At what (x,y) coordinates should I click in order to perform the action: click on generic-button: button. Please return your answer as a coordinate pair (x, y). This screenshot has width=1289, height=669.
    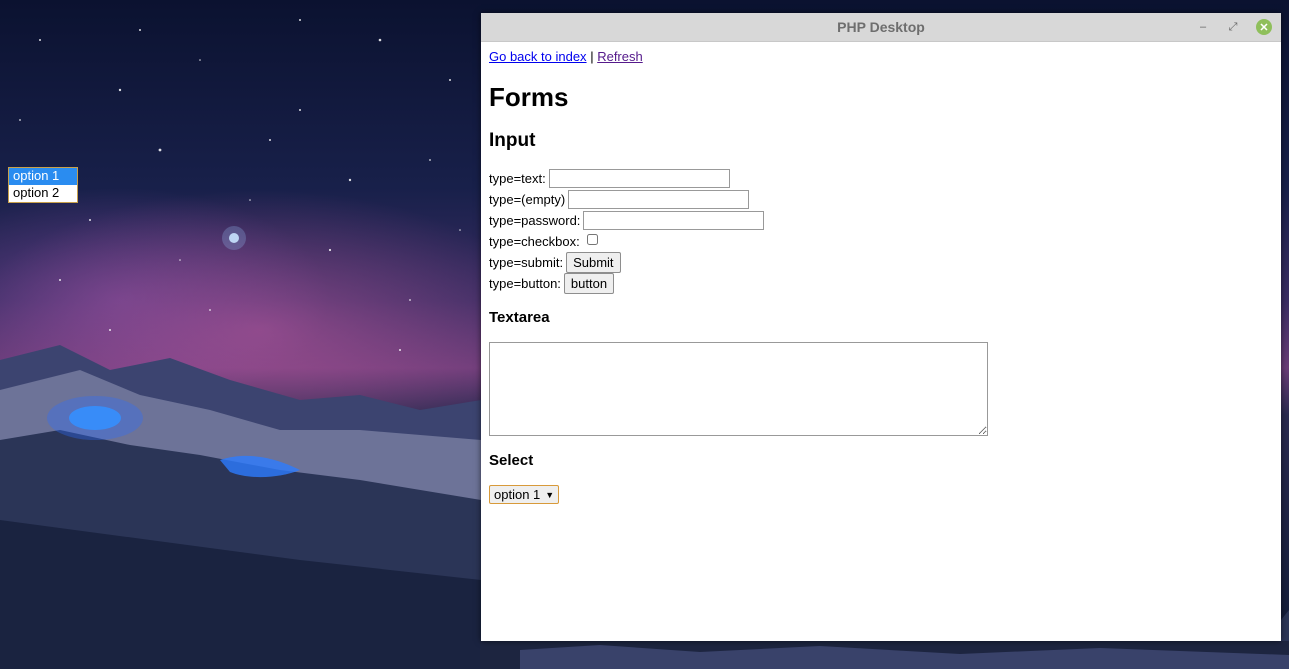
    Looking at the image, I should click on (589, 283).